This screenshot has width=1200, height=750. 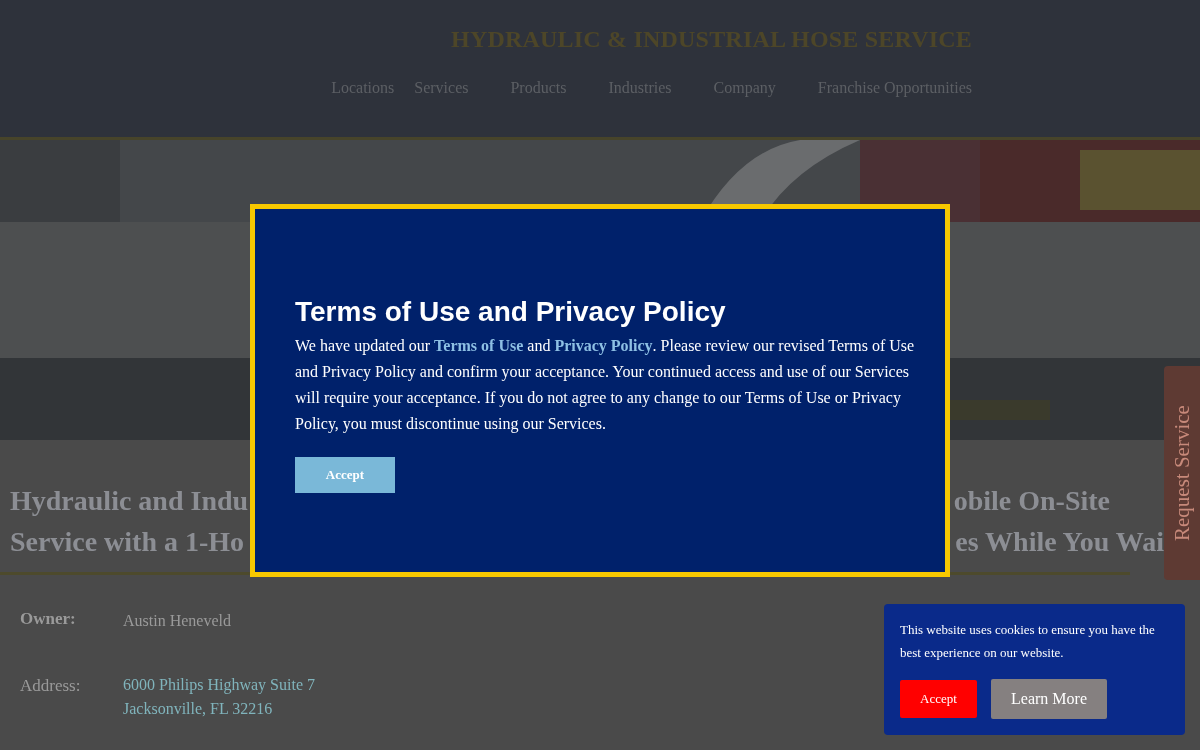 What do you see at coordinates (605, 385) in the screenshot?
I see `dialog-message: We have updated our Terms of Use and Privacy Policy. Please review our revised Terms of Use and Privacy Policy and confirm your acceptance. Your continued access and use of our Services will require your acceptance. If you do not agree to any change to our Terms of Use or Privacy Policy, you must discontinue using our Services.` at bounding box center [605, 385].